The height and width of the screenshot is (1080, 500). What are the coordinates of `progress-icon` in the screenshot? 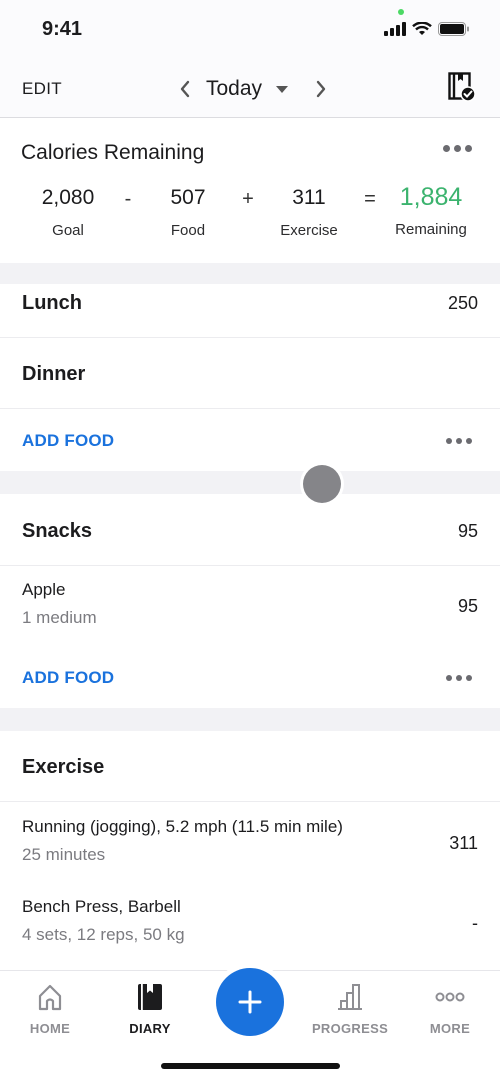 It's located at (350, 997).